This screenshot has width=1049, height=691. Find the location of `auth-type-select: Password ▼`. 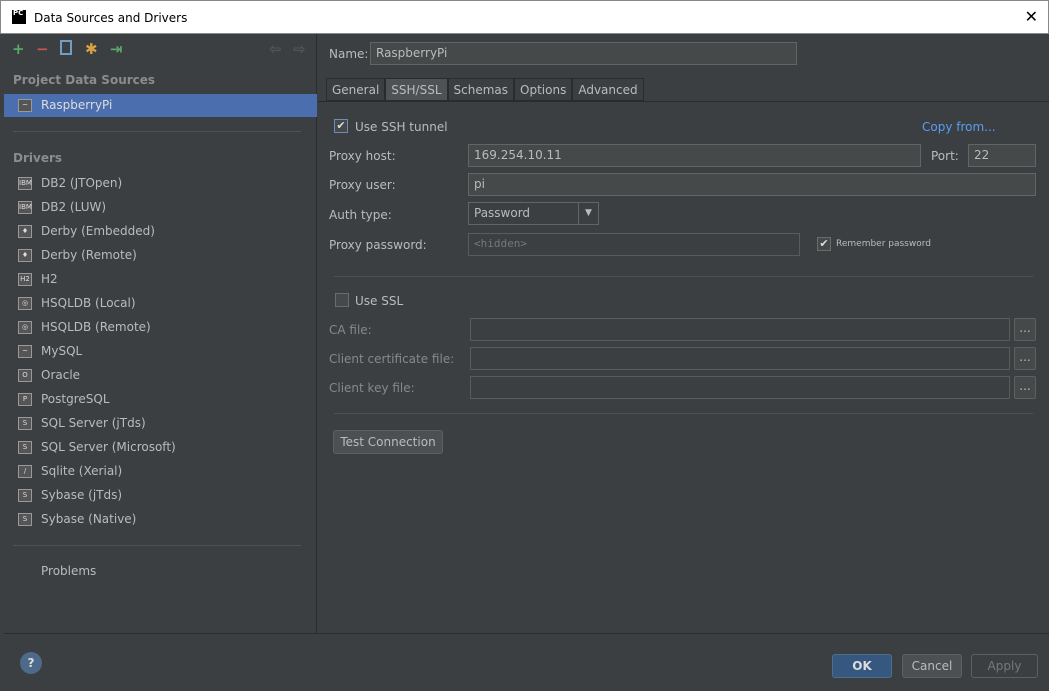

auth-type-select: Password ▼ is located at coordinates (533, 213).